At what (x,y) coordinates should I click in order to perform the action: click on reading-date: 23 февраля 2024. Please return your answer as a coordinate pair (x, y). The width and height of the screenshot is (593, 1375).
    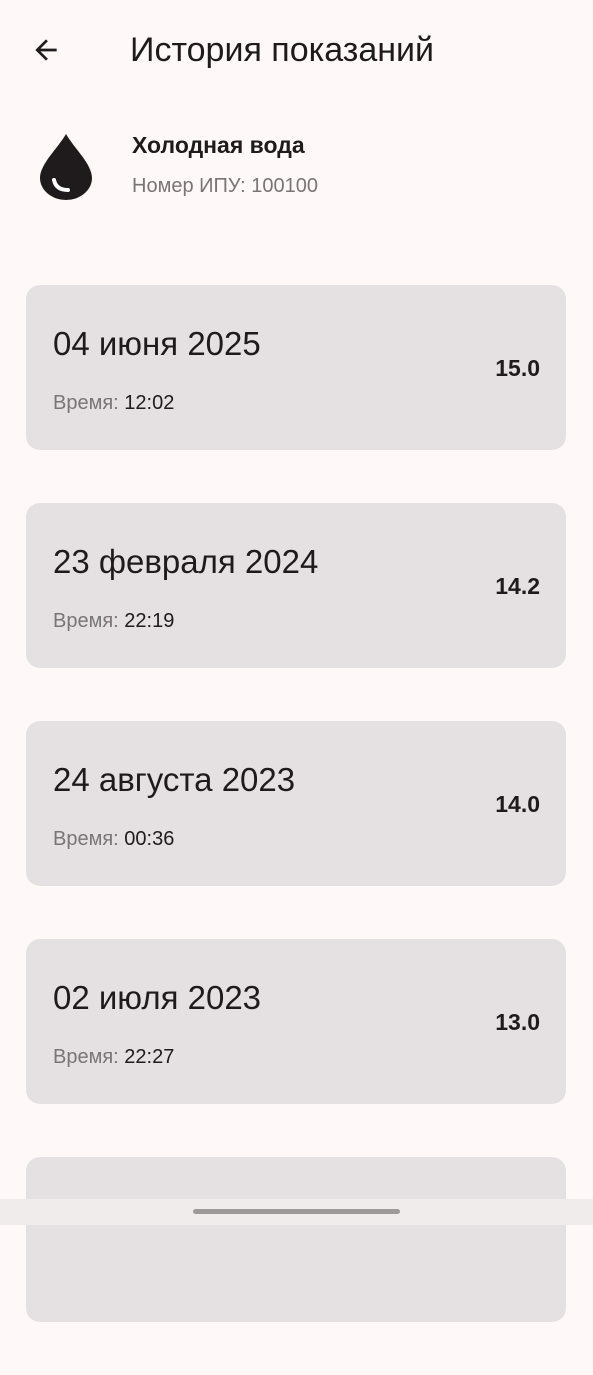
    Looking at the image, I should click on (186, 561).